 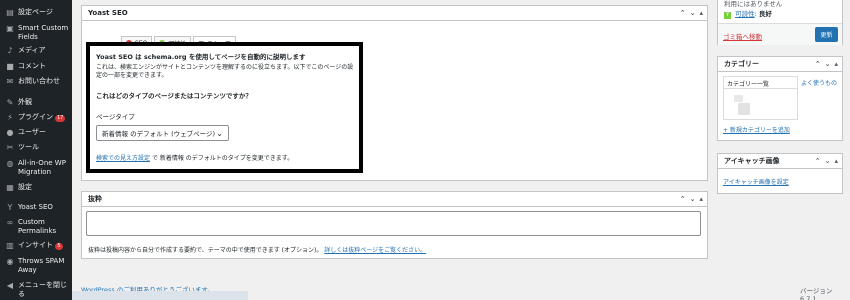 What do you see at coordinates (753, 4) in the screenshot?
I see `publish-partial-text: 利用にはありません` at bounding box center [753, 4].